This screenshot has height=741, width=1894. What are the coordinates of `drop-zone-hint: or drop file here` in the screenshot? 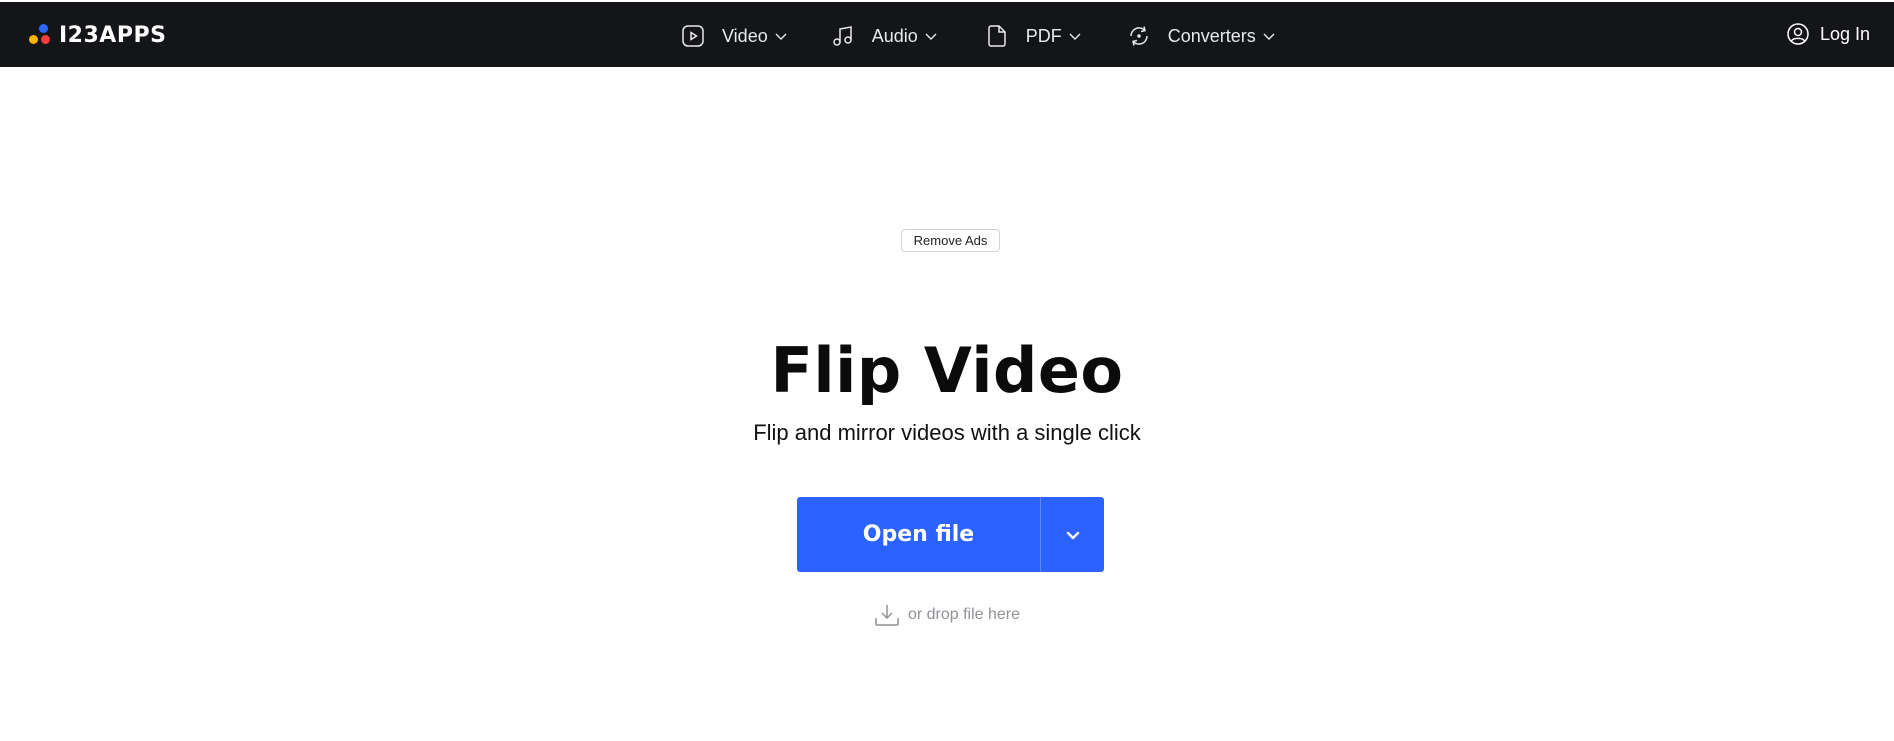 It's located at (947, 615).